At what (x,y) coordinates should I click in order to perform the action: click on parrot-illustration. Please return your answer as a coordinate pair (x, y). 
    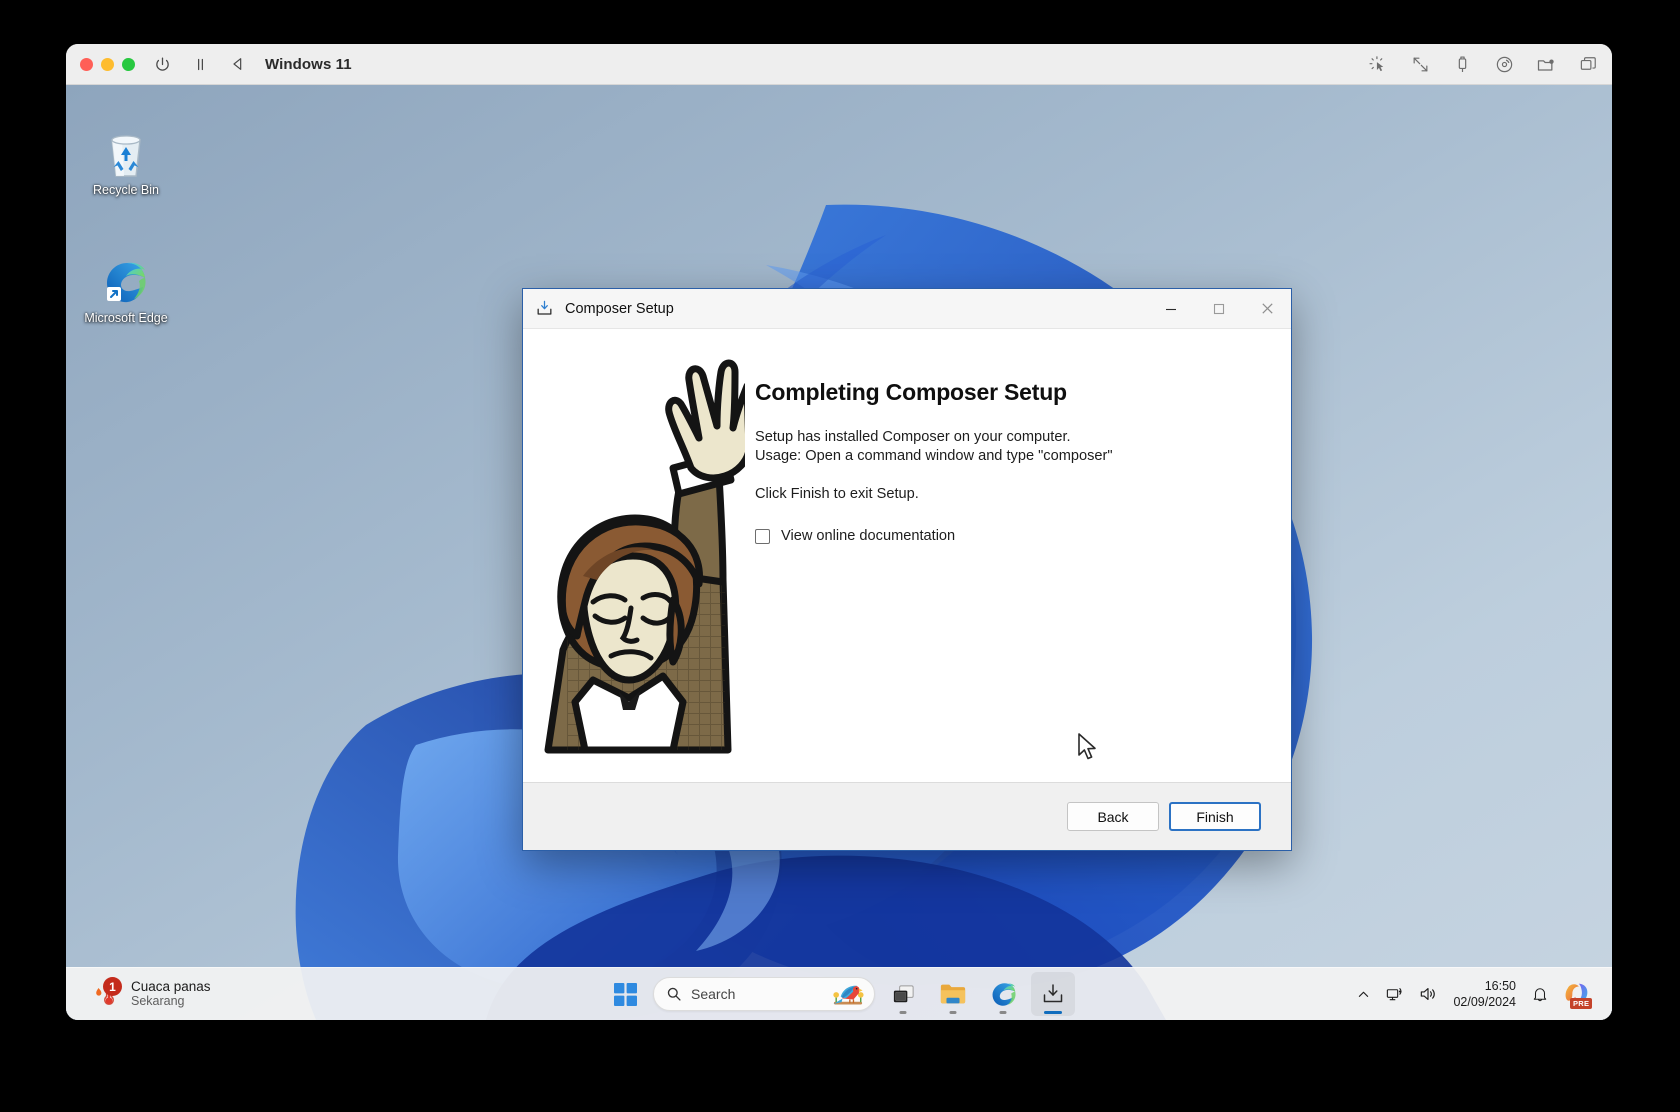
    Looking at the image, I should click on (848, 994).